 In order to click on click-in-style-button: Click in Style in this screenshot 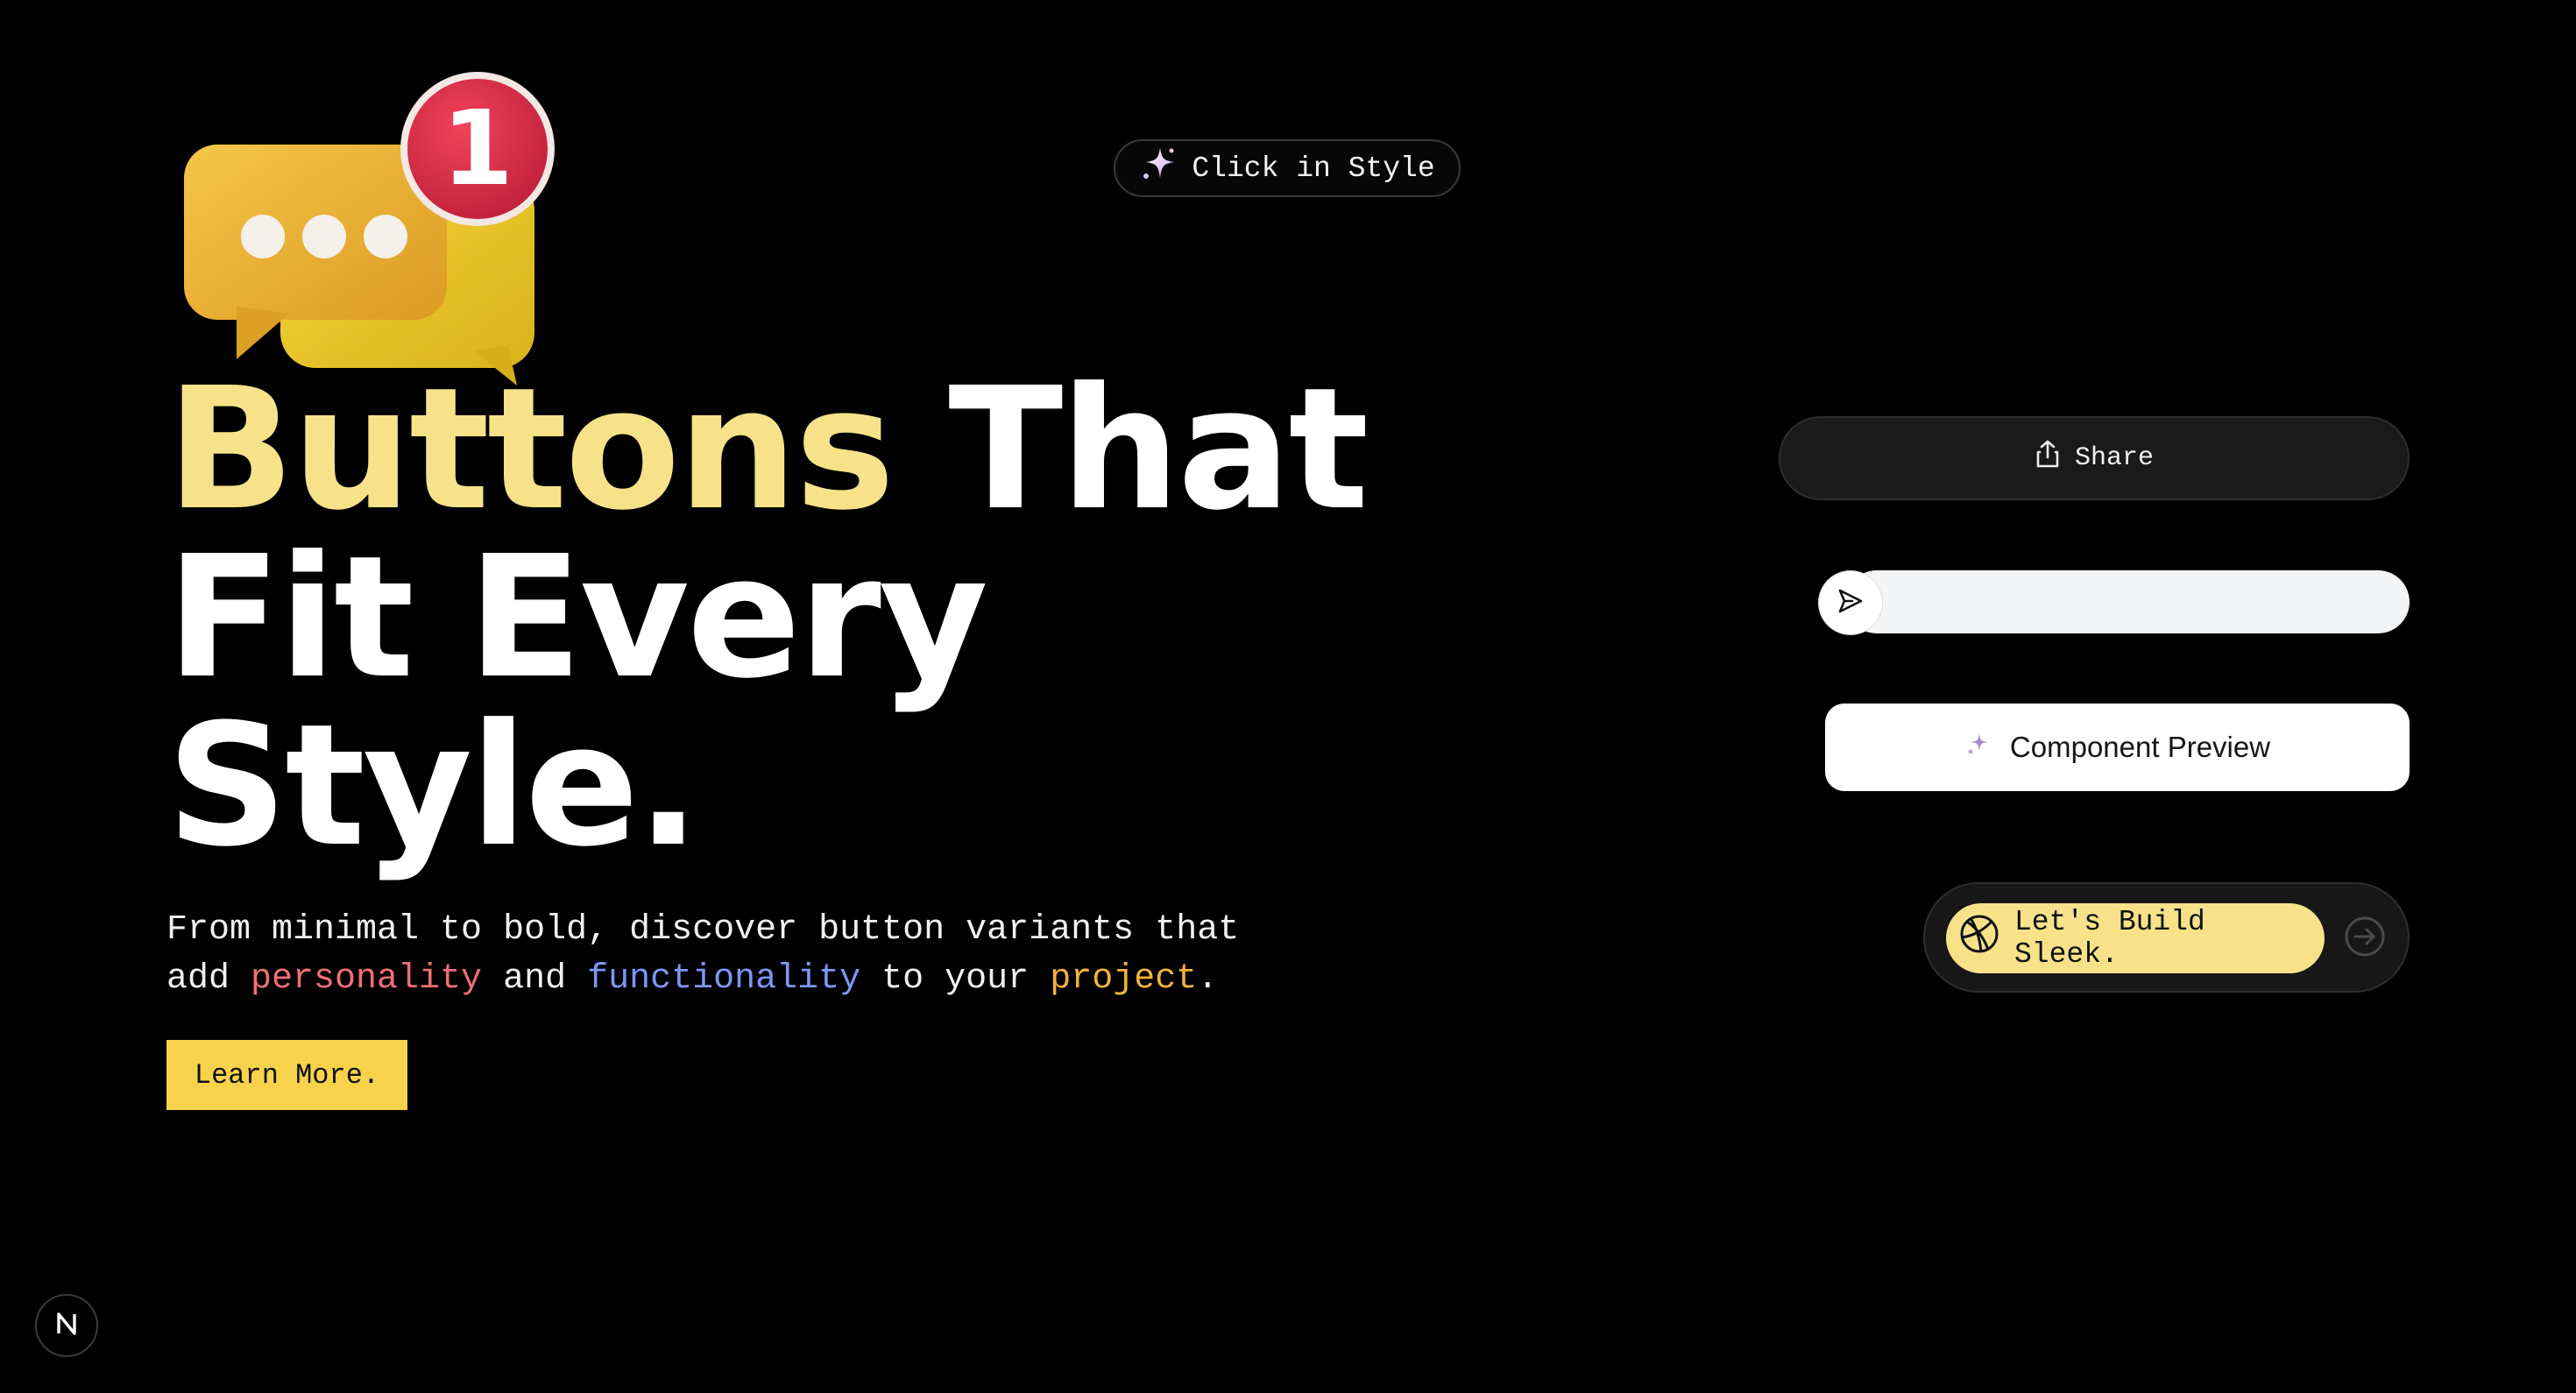, I will do `click(1287, 168)`.